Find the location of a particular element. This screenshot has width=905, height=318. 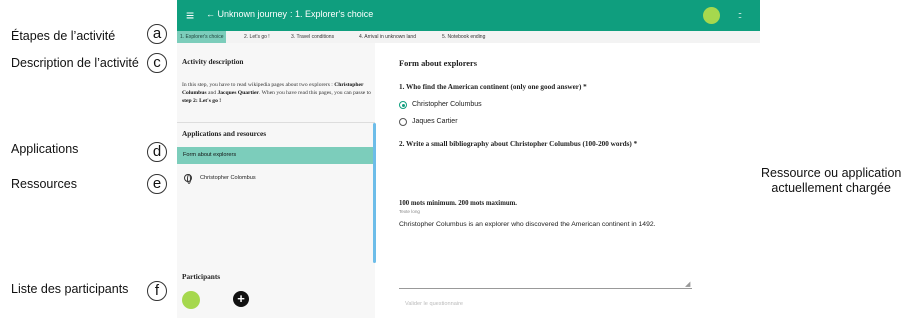

annotation-label-b-line1: Ressource ou application is located at coordinates (831, 173).